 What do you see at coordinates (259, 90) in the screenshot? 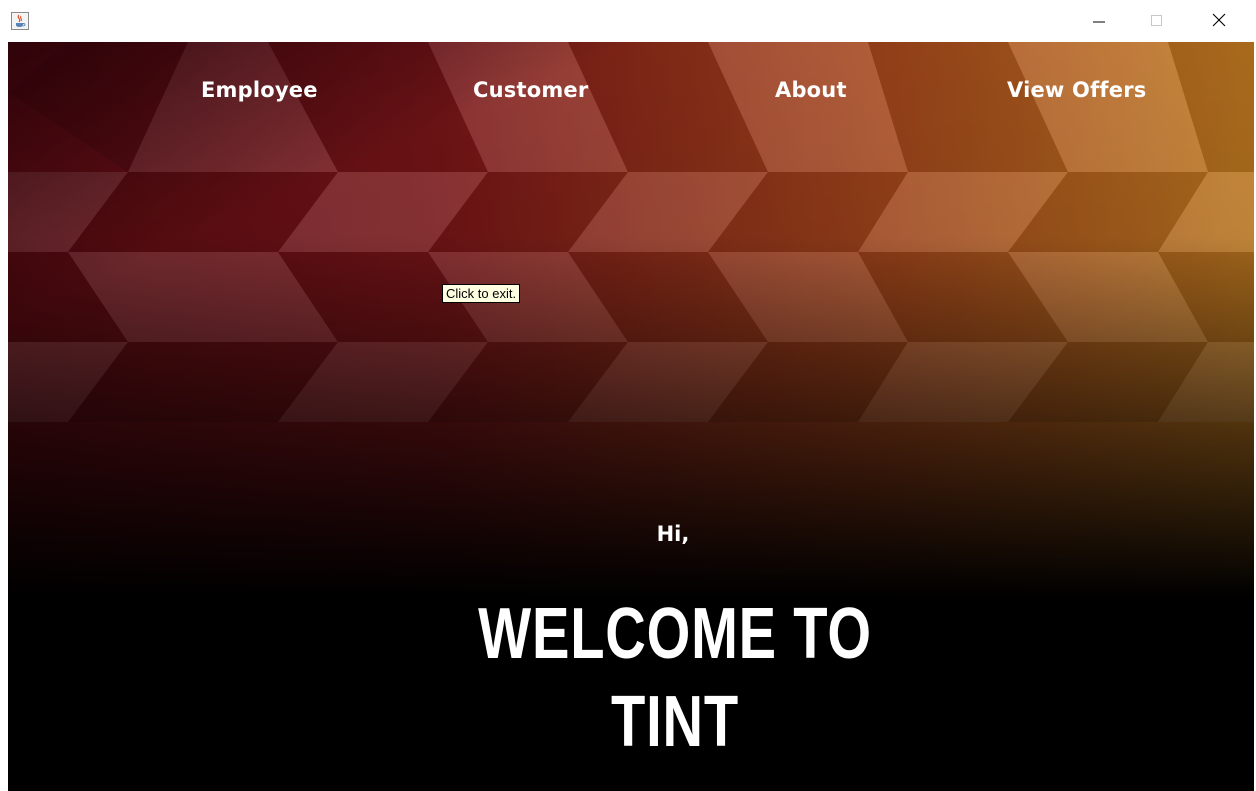
I see `nav-employee: Employee` at bounding box center [259, 90].